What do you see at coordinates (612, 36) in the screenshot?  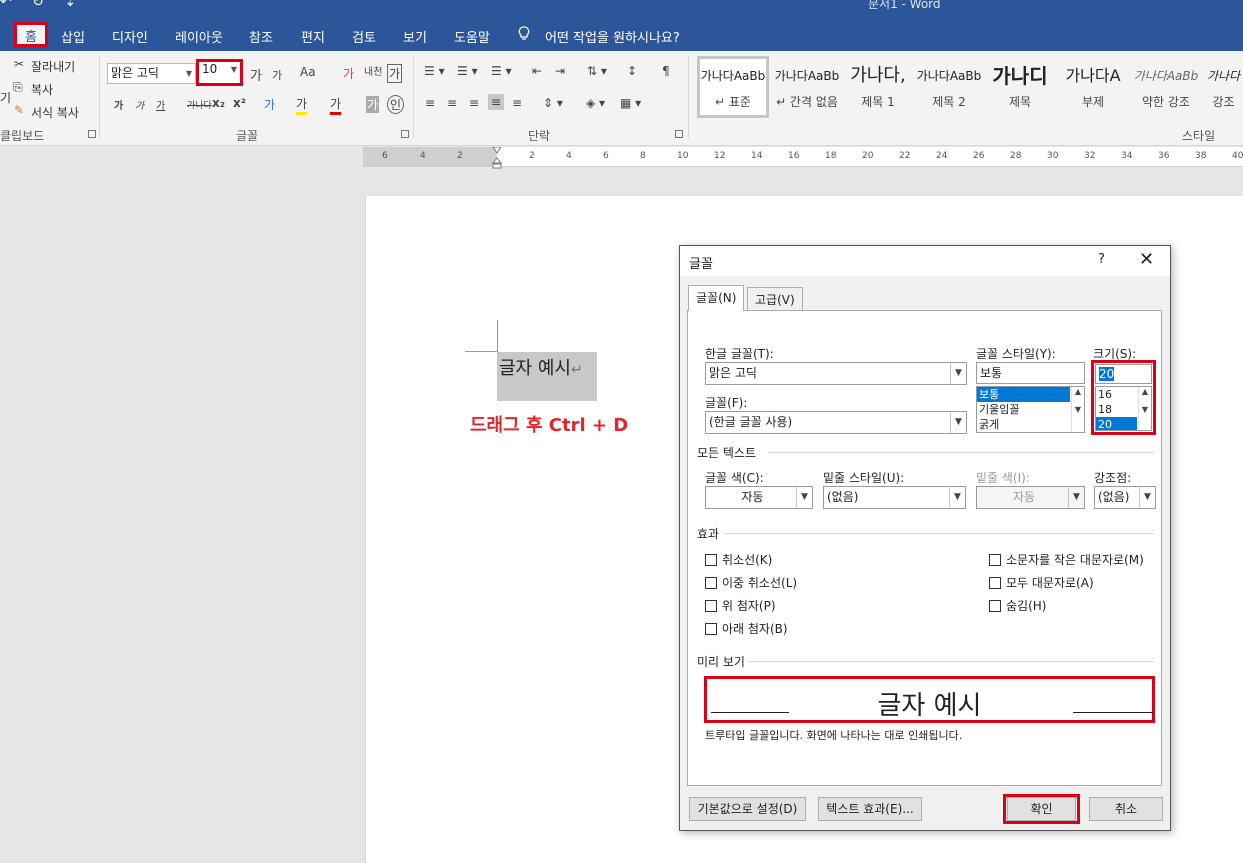 I see `tell-me-search: 어떤 작업을 원하시나요?` at bounding box center [612, 36].